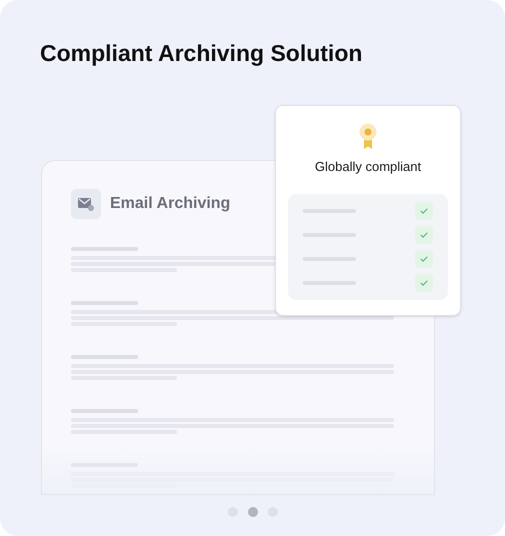 This screenshot has height=536, width=505. What do you see at coordinates (368, 167) in the screenshot?
I see `card-title: Globally compliant` at bounding box center [368, 167].